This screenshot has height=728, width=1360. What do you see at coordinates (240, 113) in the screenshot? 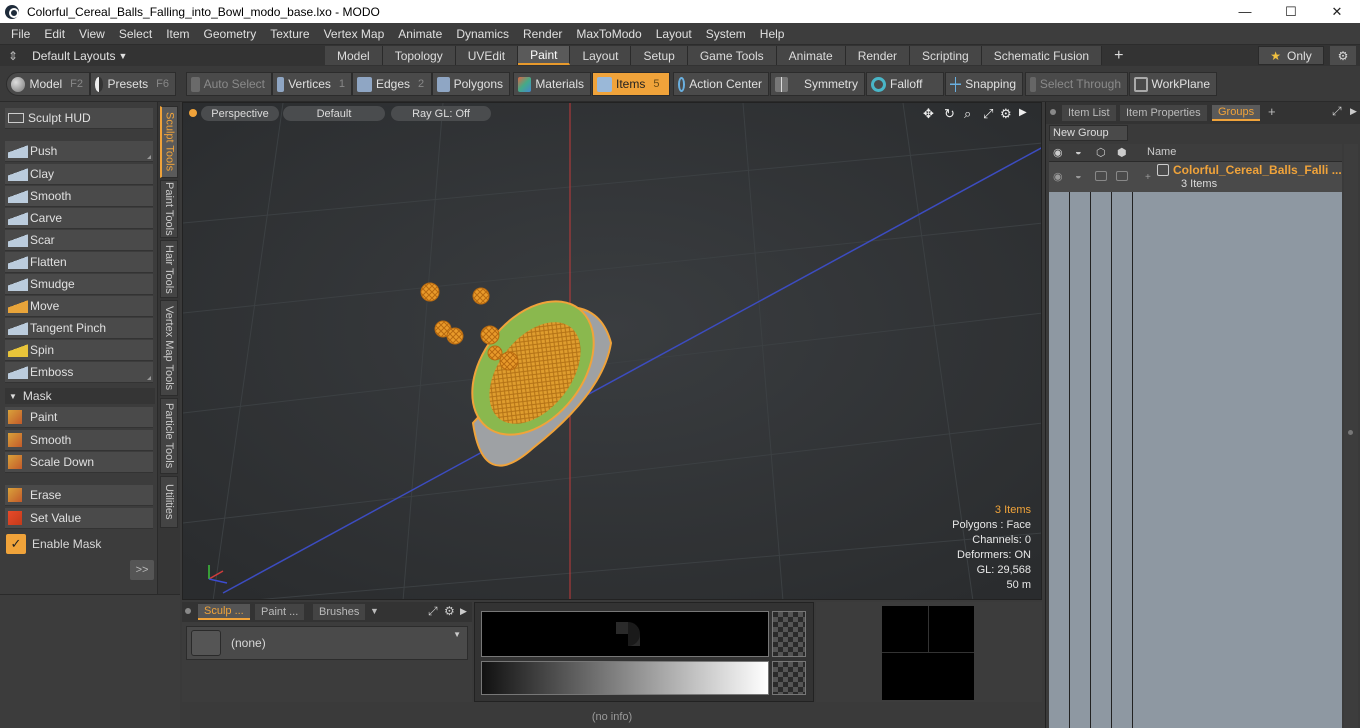
I see `view-type-dropdown: Perspective` at bounding box center [240, 113].